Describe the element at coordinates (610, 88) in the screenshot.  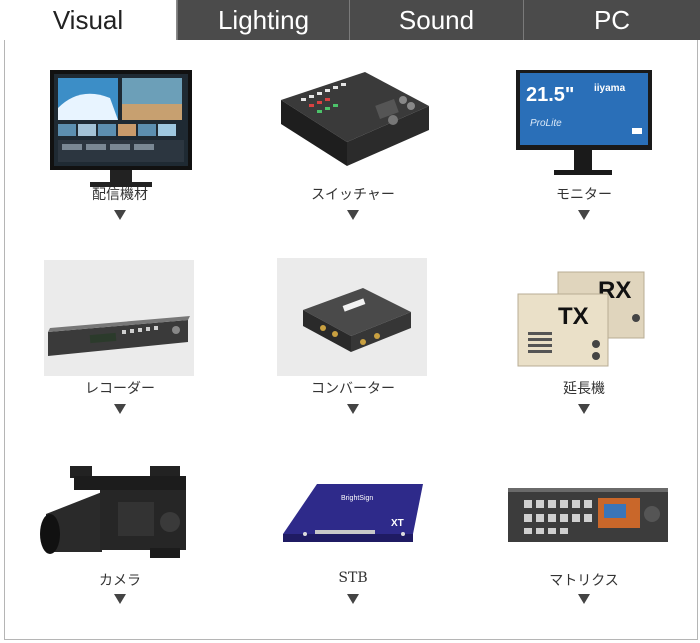
I see `monitor-brand-text: iiyama` at that location.